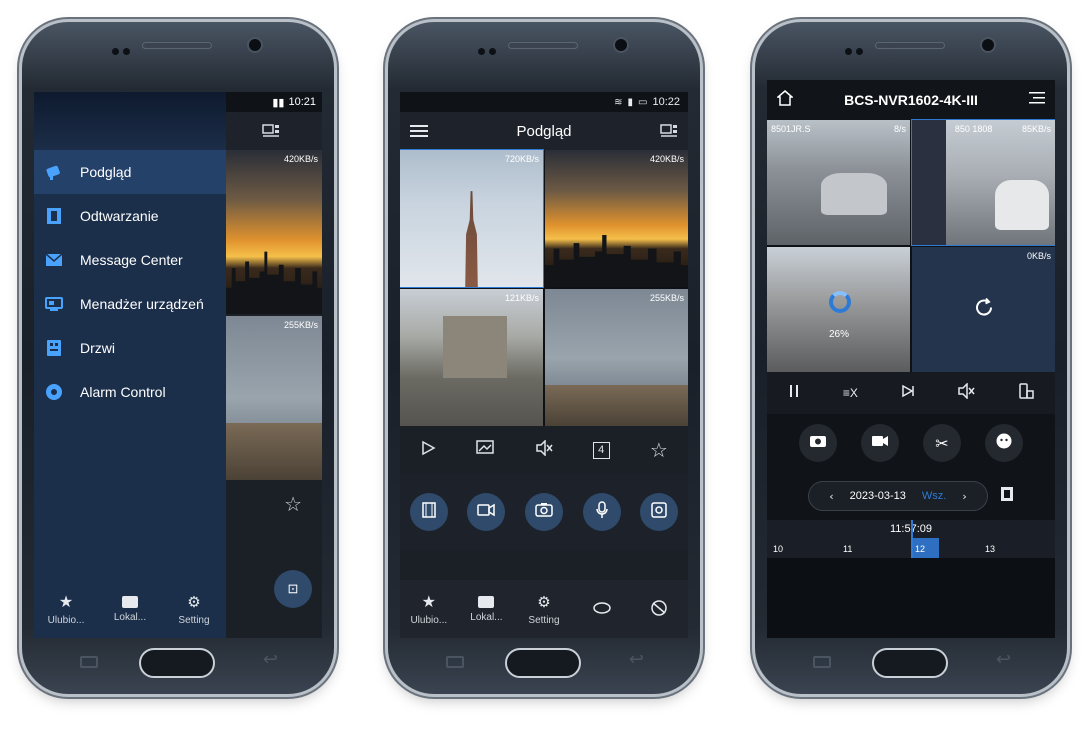 The image size is (1088, 730). What do you see at coordinates (794, 393) in the screenshot?
I see `pause-icon` at bounding box center [794, 393].